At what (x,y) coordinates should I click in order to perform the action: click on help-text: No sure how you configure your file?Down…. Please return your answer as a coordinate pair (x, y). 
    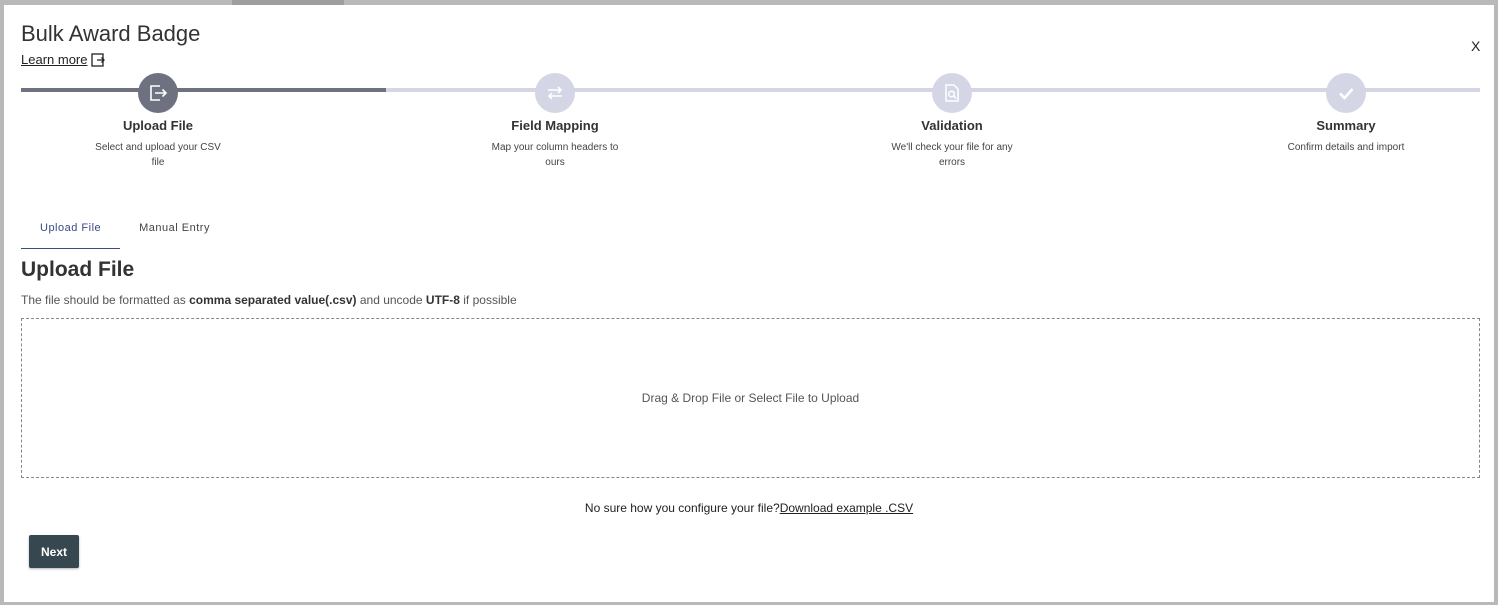
    Looking at the image, I should click on (749, 508).